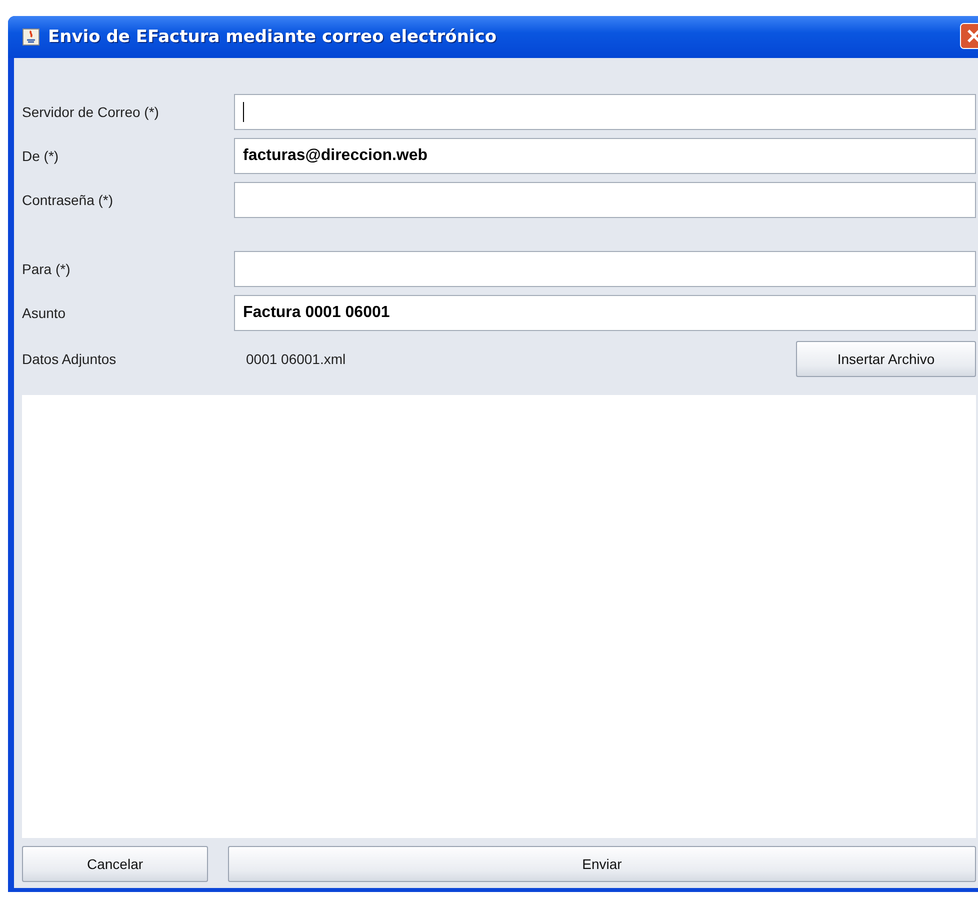 The width and height of the screenshot is (978, 897). What do you see at coordinates (296, 359) in the screenshot?
I see `attachment-filename: 0001 06001.xml` at bounding box center [296, 359].